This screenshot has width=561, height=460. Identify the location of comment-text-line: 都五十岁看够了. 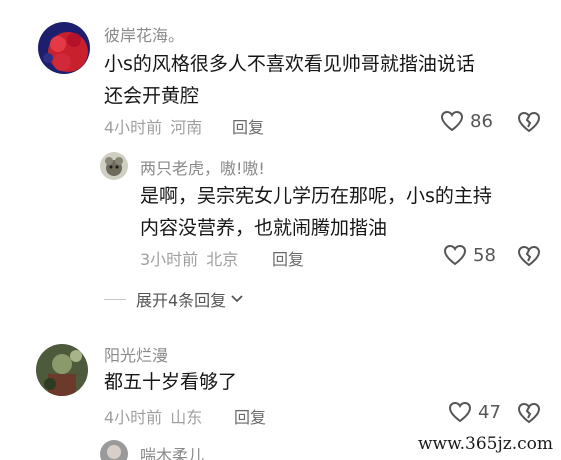
(171, 382).